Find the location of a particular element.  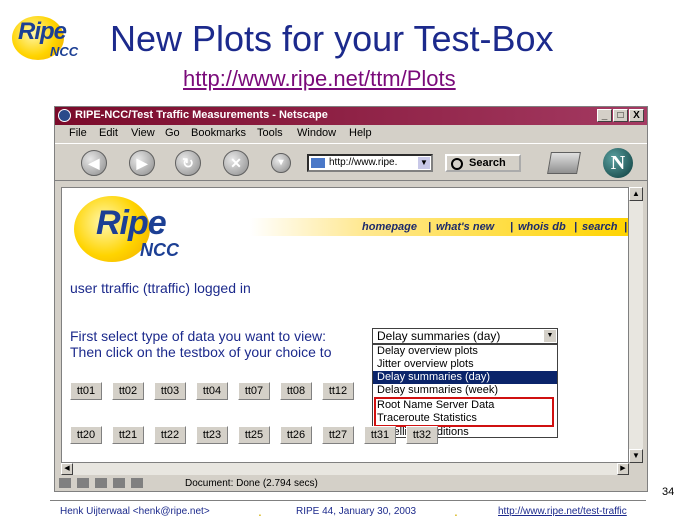

logo-ripe-text: Ripe is located at coordinates (42, 31).